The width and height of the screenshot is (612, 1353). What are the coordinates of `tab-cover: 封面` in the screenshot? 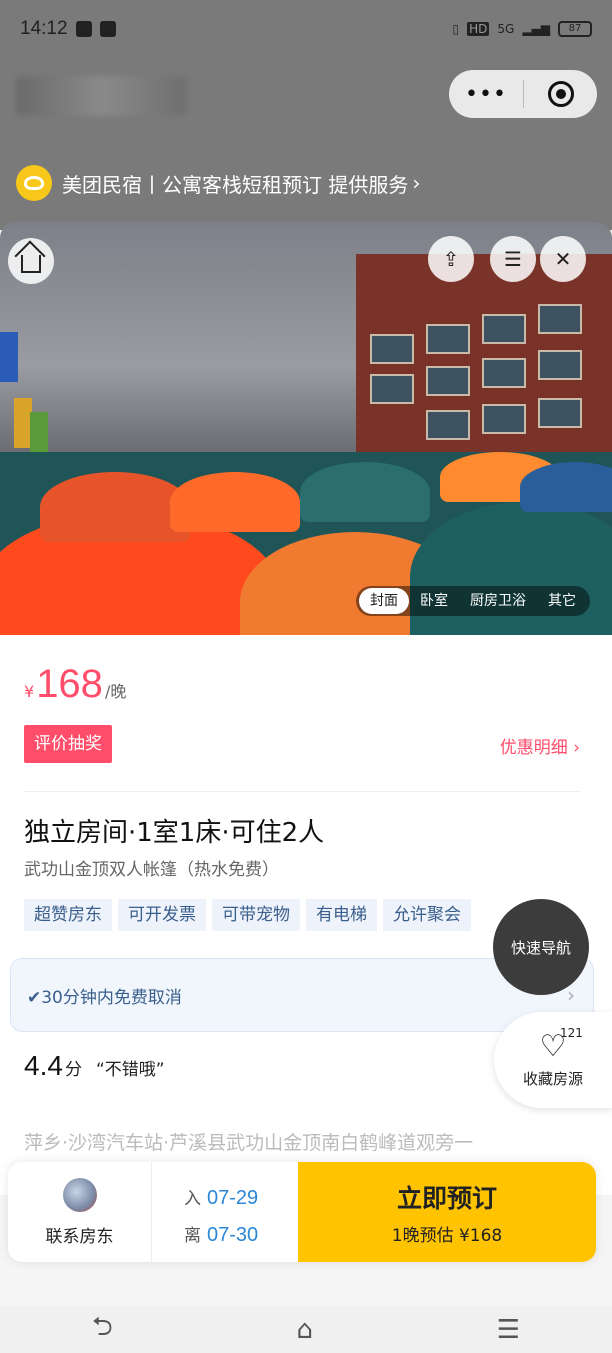 It's located at (384, 601).